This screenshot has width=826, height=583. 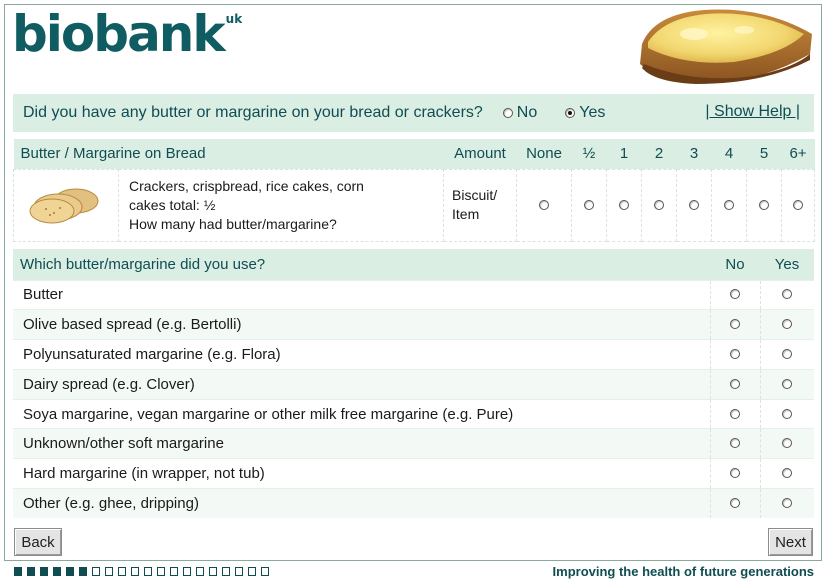 I want to click on next-button: Next, so click(x=790, y=542).